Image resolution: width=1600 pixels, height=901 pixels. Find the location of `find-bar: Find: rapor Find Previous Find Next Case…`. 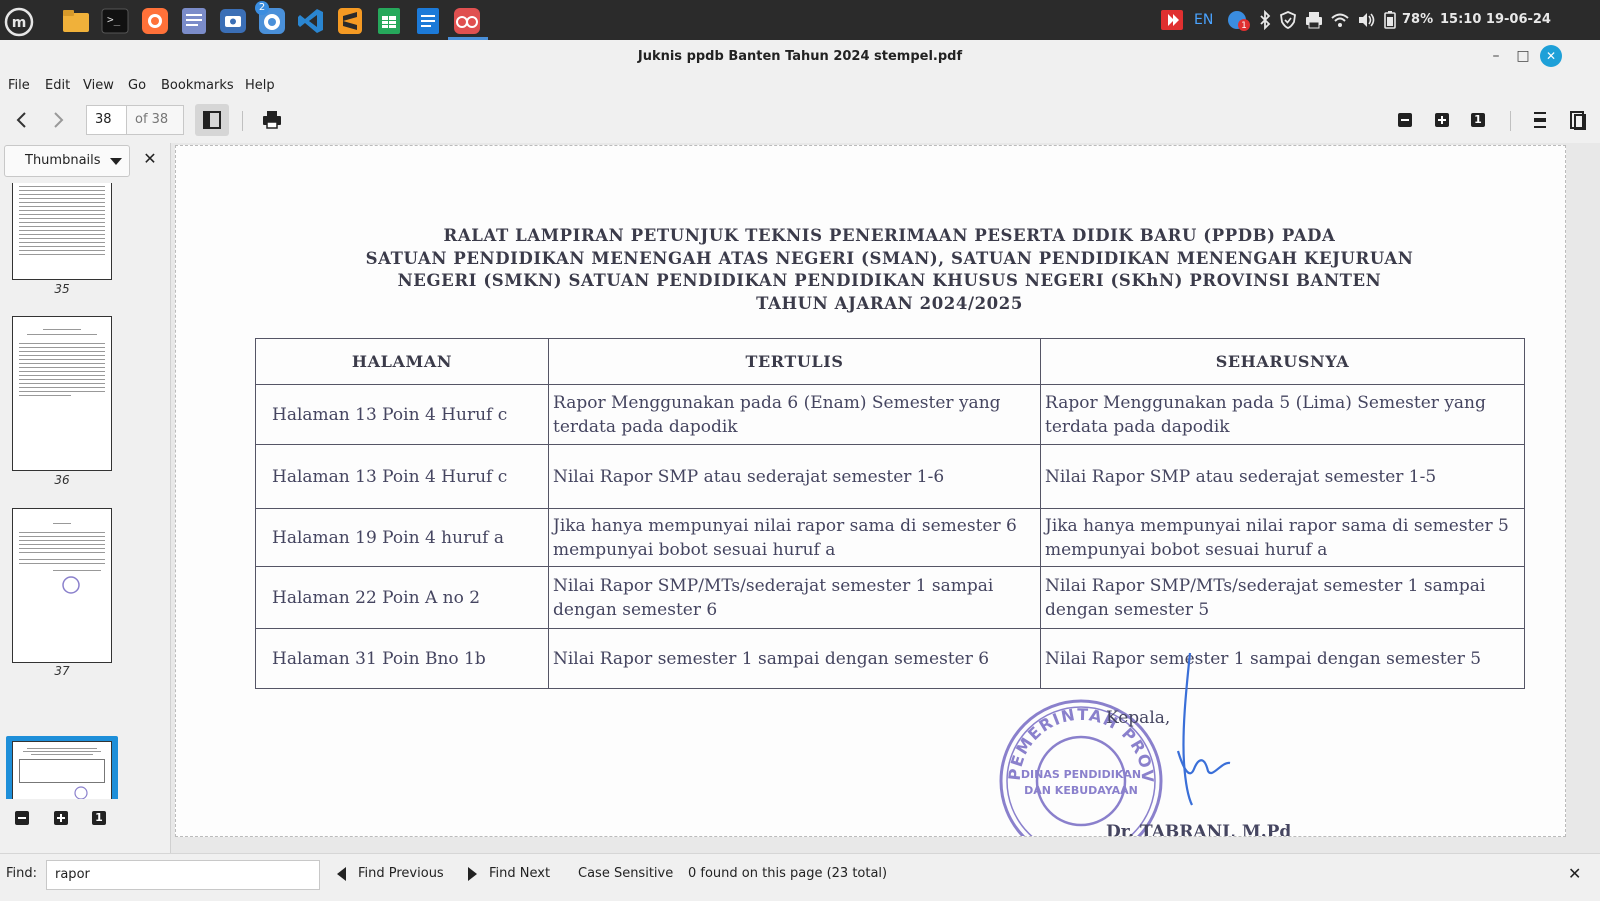

find-bar: Find: rapor Find Previous Find Next Case… is located at coordinates (800, 877).